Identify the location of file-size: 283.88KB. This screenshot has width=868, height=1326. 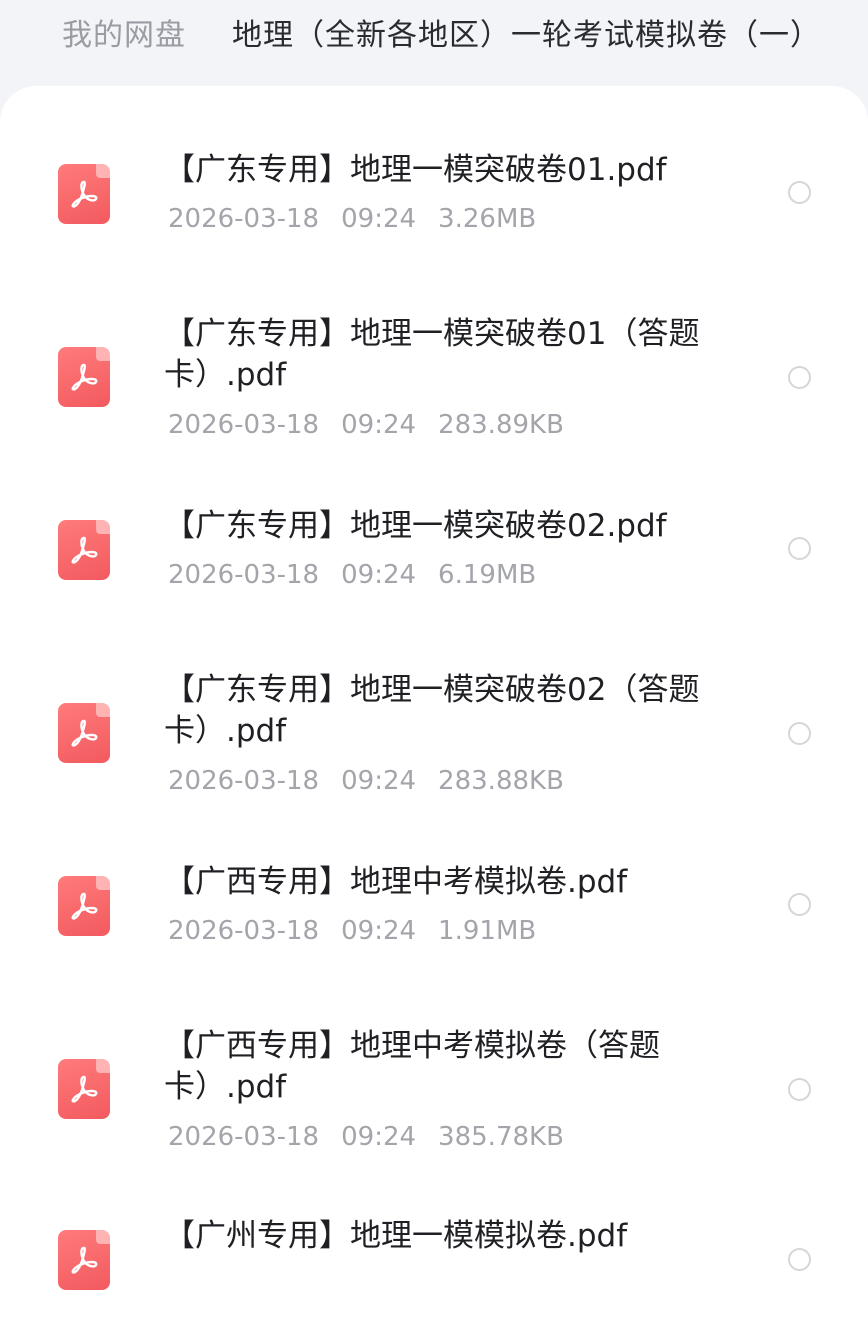
(501, 781).